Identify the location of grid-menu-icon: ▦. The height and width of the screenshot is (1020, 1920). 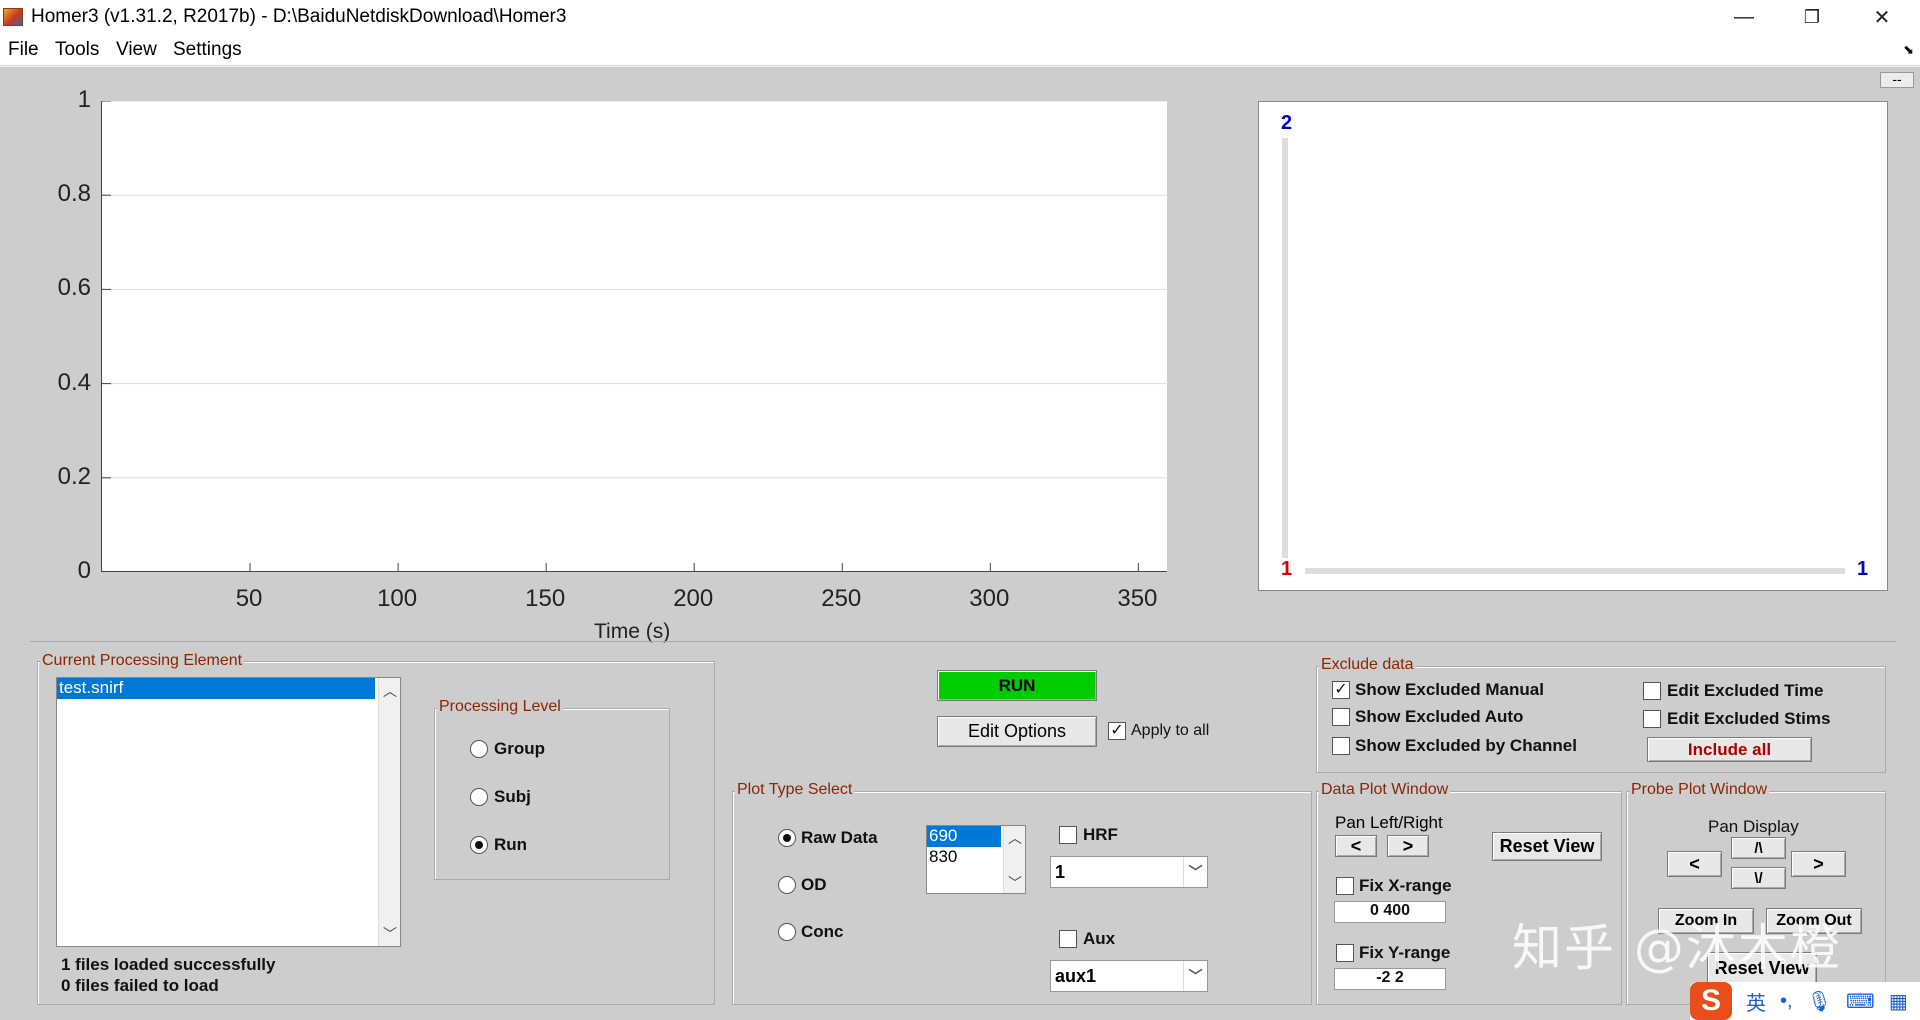
(1898, 1001).